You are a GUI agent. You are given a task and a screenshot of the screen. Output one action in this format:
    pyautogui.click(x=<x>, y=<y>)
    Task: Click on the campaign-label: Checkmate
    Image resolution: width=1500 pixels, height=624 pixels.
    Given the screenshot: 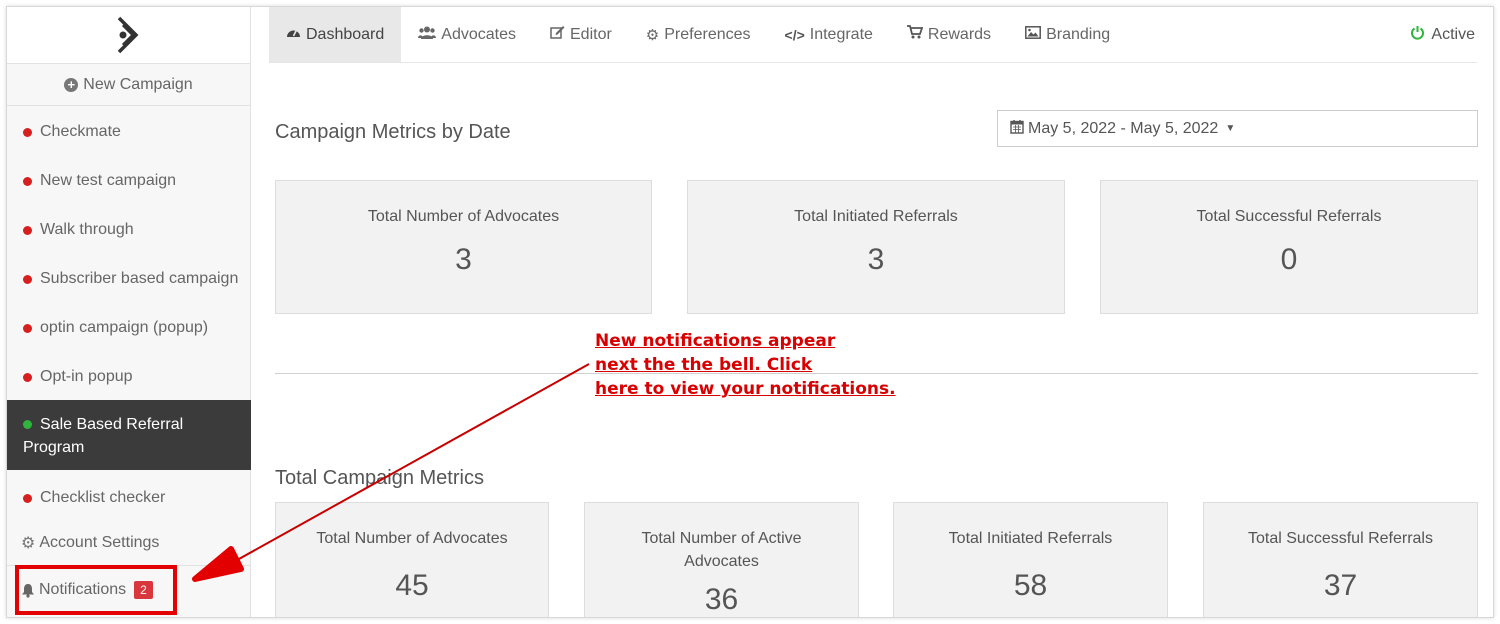 What is the action you would take?
    pyautogui.click(x=80, y=131)
    